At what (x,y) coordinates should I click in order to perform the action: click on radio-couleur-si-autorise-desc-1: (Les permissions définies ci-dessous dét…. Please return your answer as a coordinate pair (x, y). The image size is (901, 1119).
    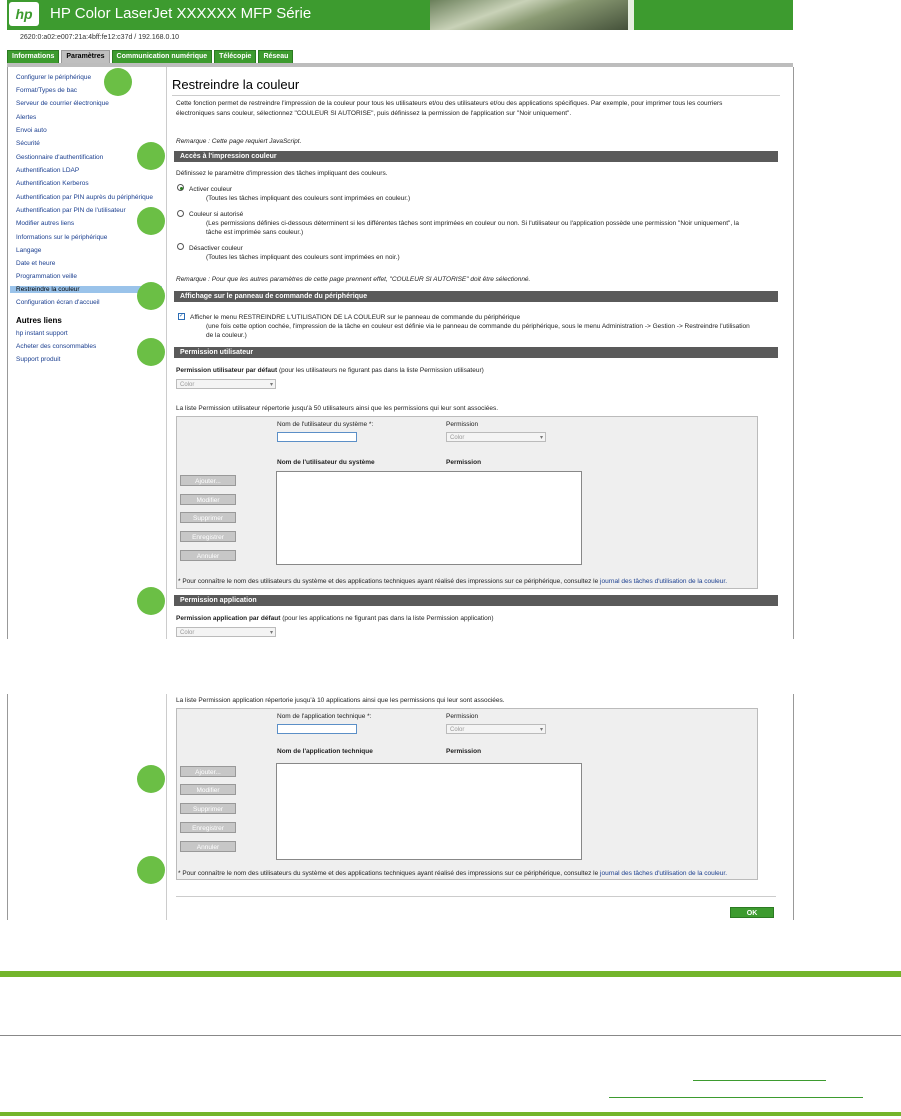
    Looking at the image, I should click on (473, 223).